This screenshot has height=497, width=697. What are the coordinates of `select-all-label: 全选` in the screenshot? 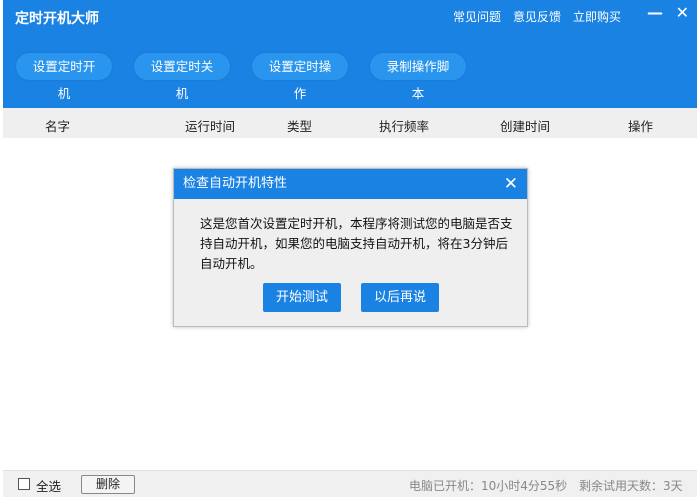 It's located at (48, 485).